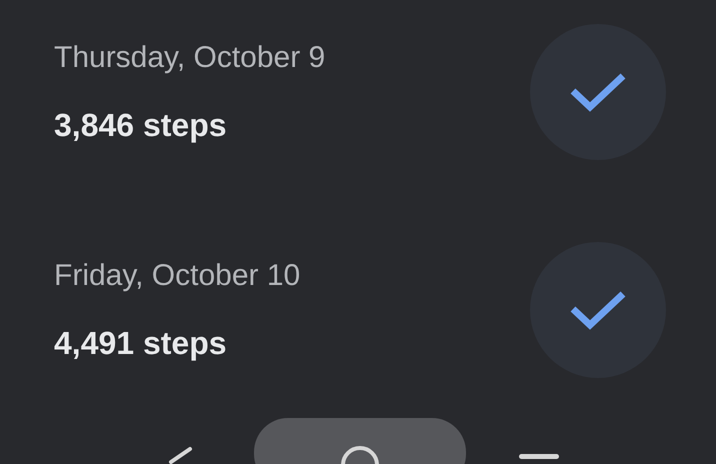 Image resolution: width=716 pixels, height=464 pixels. I want to click on step-count: 3,846 steps, so click(141, 125).